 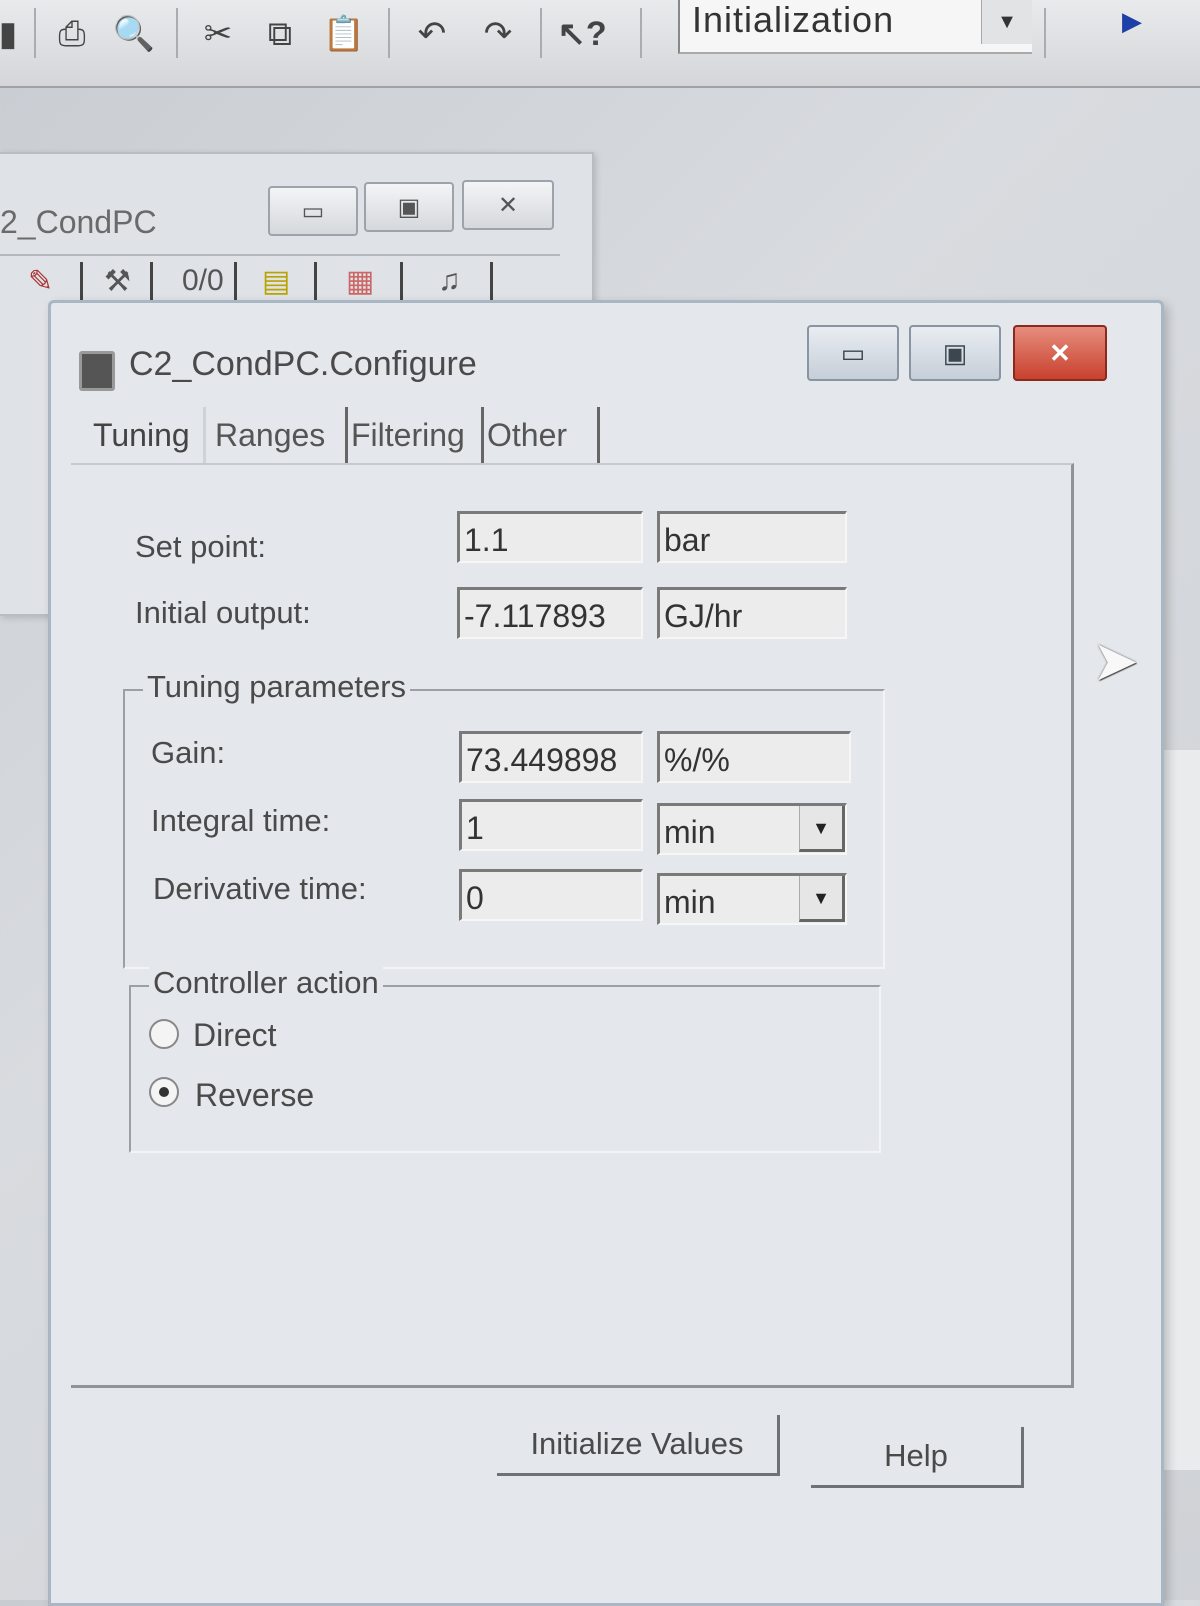 I want to click on integral-time-unit-select: min ▼, so click(x=752, y=829).